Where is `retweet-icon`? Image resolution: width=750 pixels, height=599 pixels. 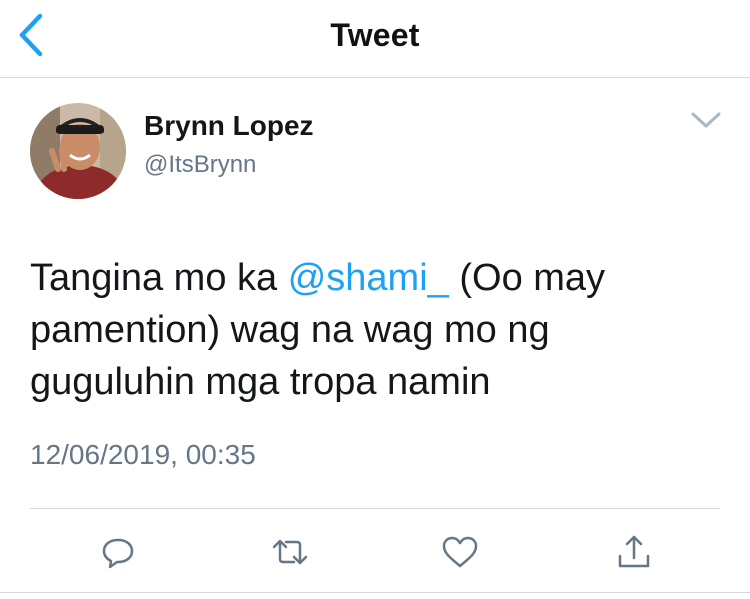
retweet-icon is located at coordinates (290, 552).